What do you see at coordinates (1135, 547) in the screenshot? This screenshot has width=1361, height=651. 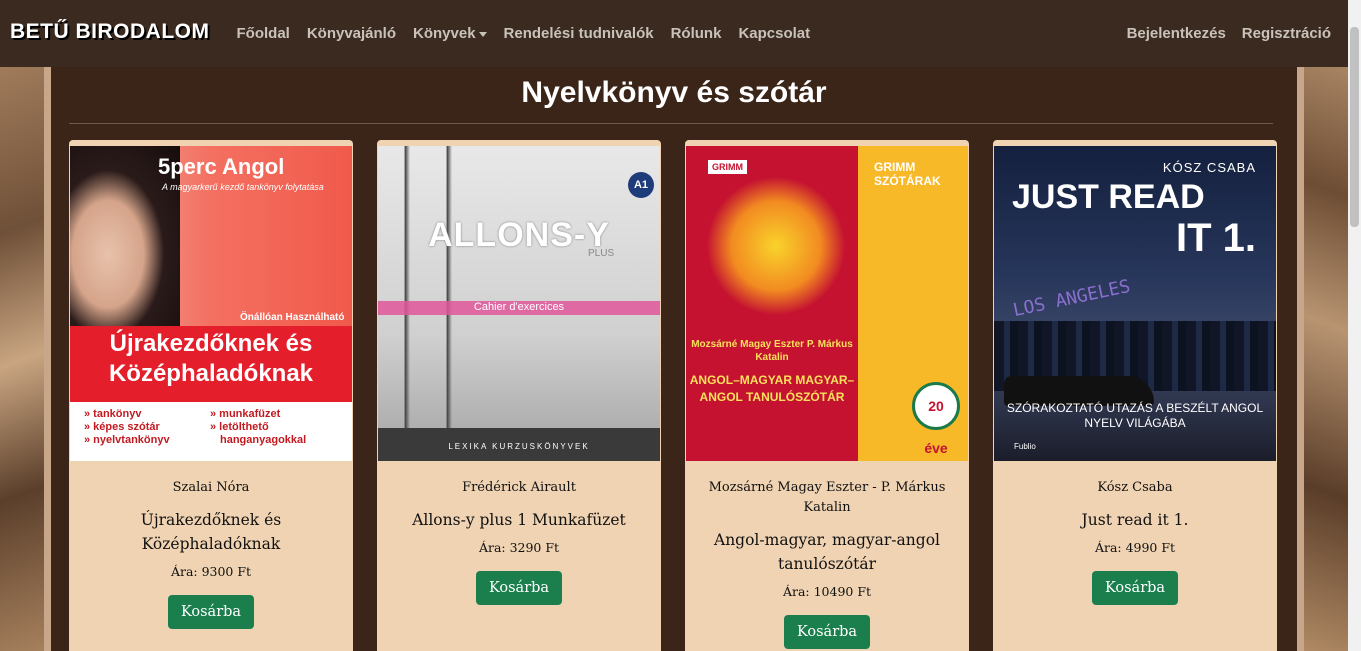 I see `book-price: Ára: 4990 Ft` at bounding box center [1135, 547].